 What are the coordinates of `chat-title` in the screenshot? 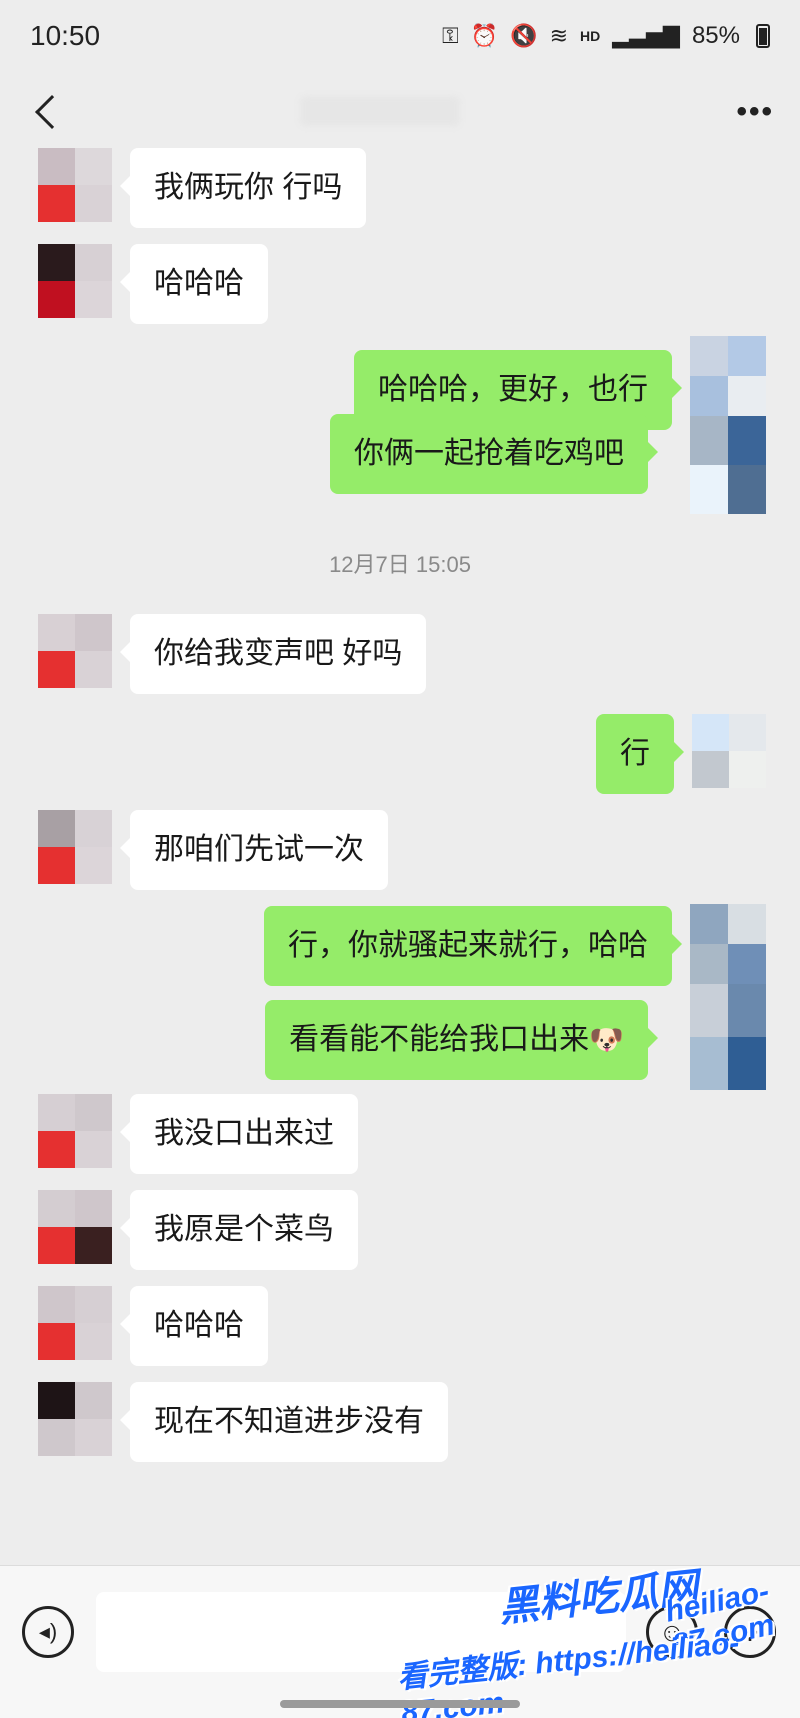 It's located at (380, 111).